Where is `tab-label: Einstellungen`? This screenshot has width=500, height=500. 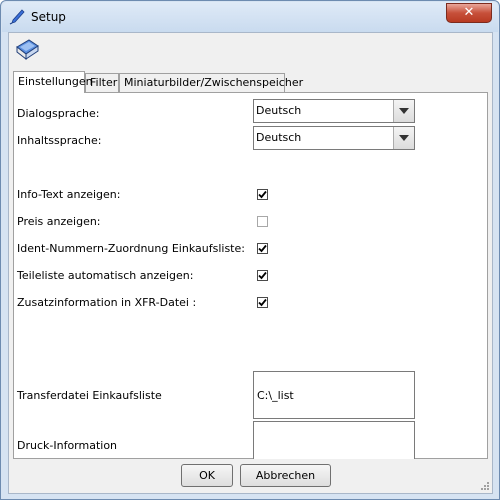
tab-label: Einstellungen is located at coordinates (55, 81).